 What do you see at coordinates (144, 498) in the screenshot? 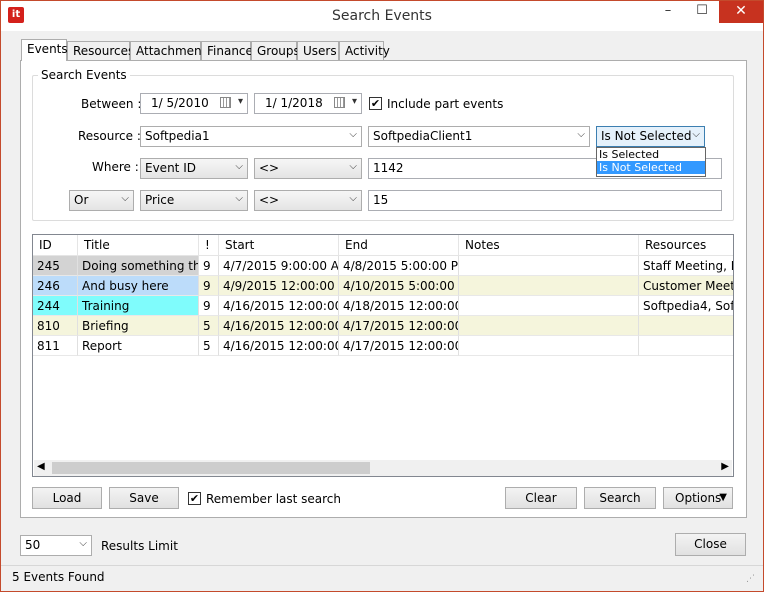
I see `save-button: Save` at bounding box center [144, 498].